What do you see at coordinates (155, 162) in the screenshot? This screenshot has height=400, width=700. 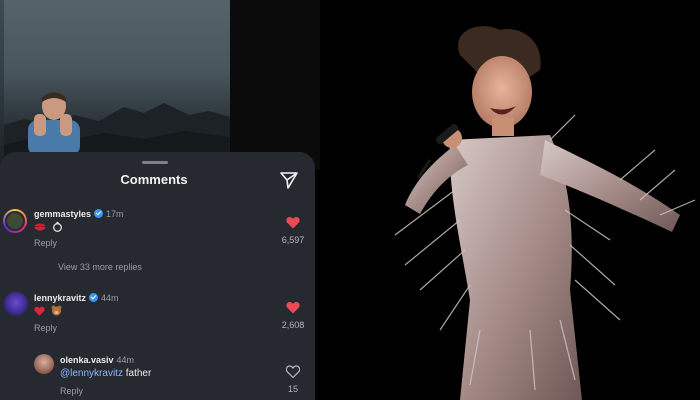 I see `drag-handle` at bounding box center [155, 162].